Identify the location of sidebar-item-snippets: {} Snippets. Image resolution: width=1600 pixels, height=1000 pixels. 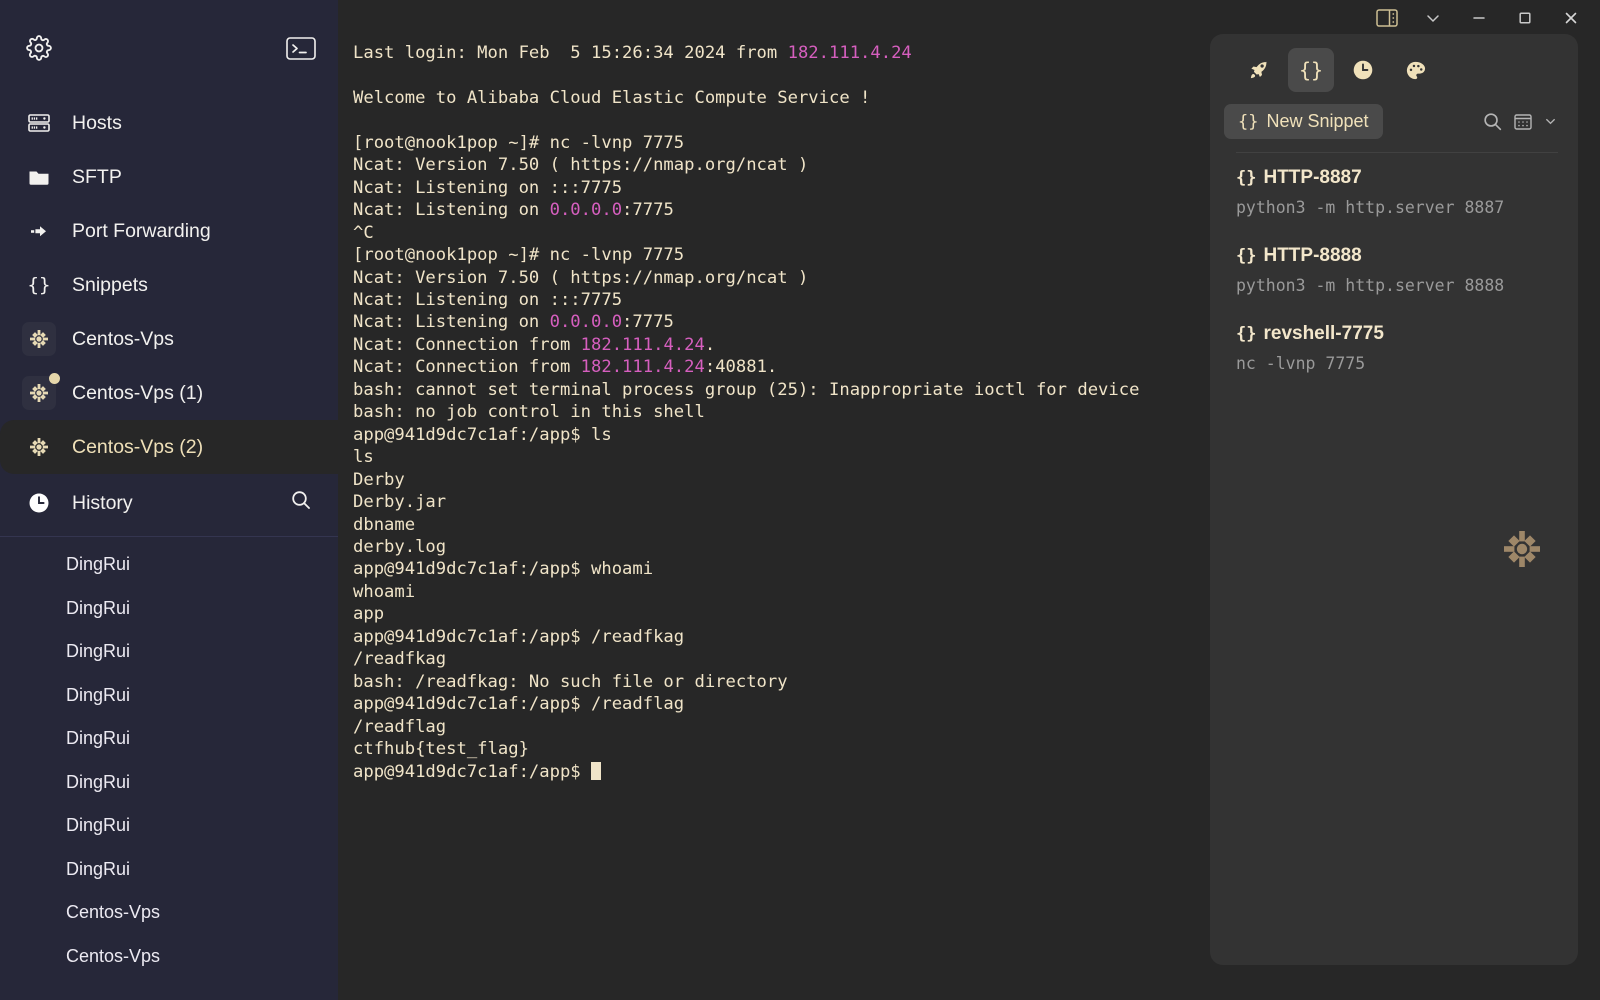
(169, 285).